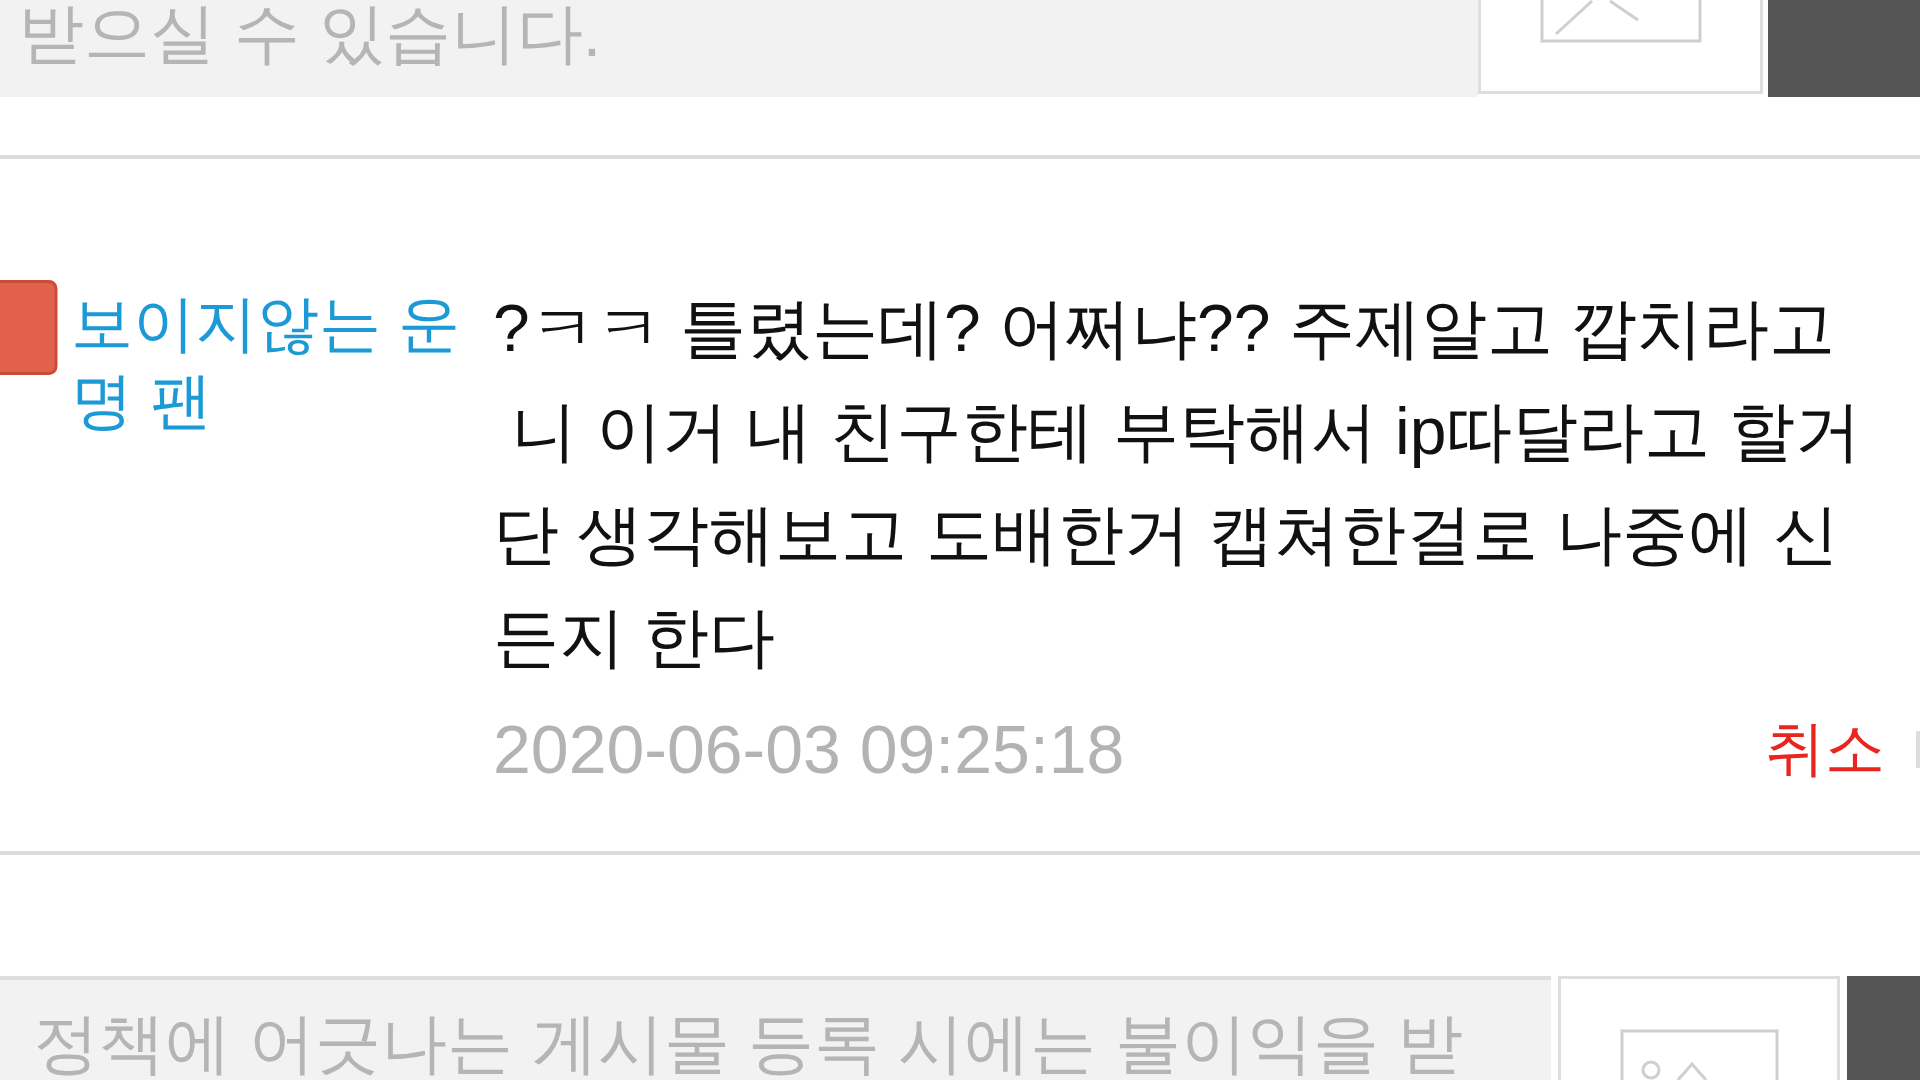  What do you see at coordinates (1165, 328) in the screenshot?
I see `comment-text-line: ?ㅋㅋ 틀렸는데? 어쩌냐?? 주제알고 깝치라고` at bounding box center [1165, 328].